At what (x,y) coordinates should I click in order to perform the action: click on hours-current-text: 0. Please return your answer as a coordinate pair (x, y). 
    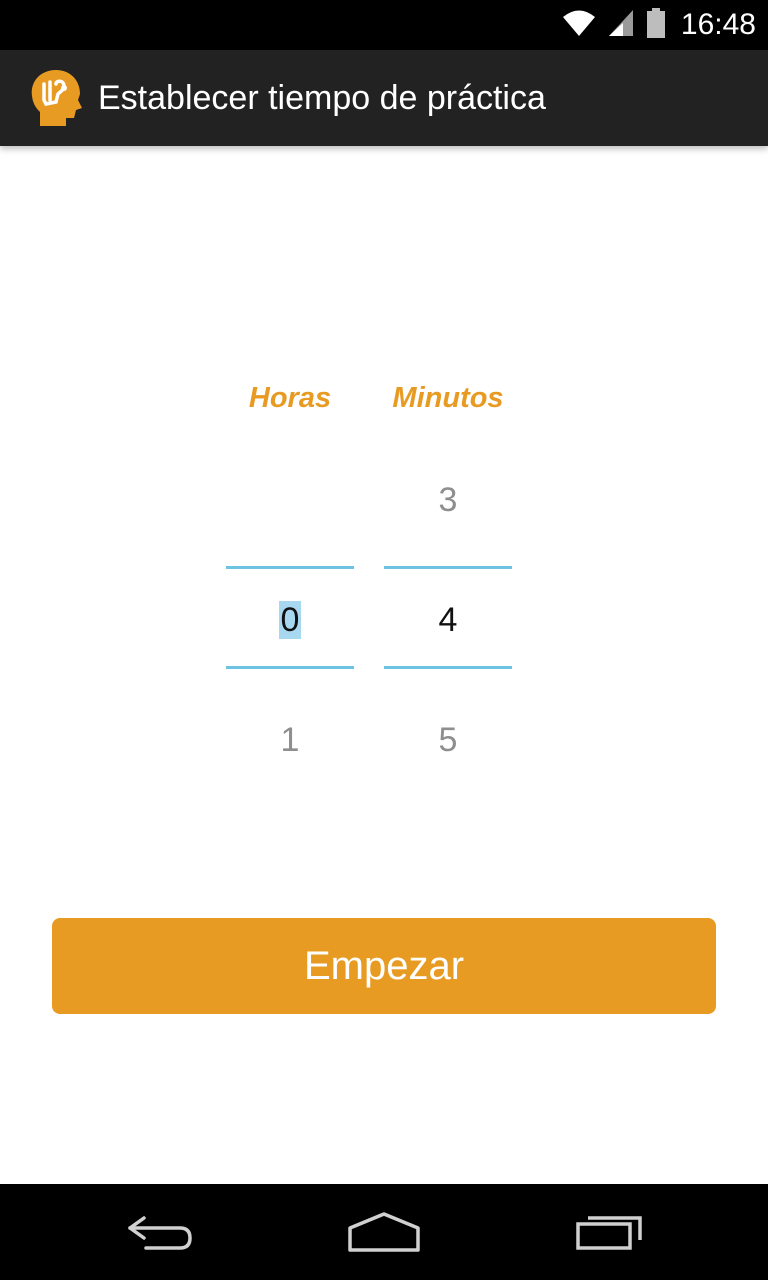
    Looking at the image, I should click on (290, 620).